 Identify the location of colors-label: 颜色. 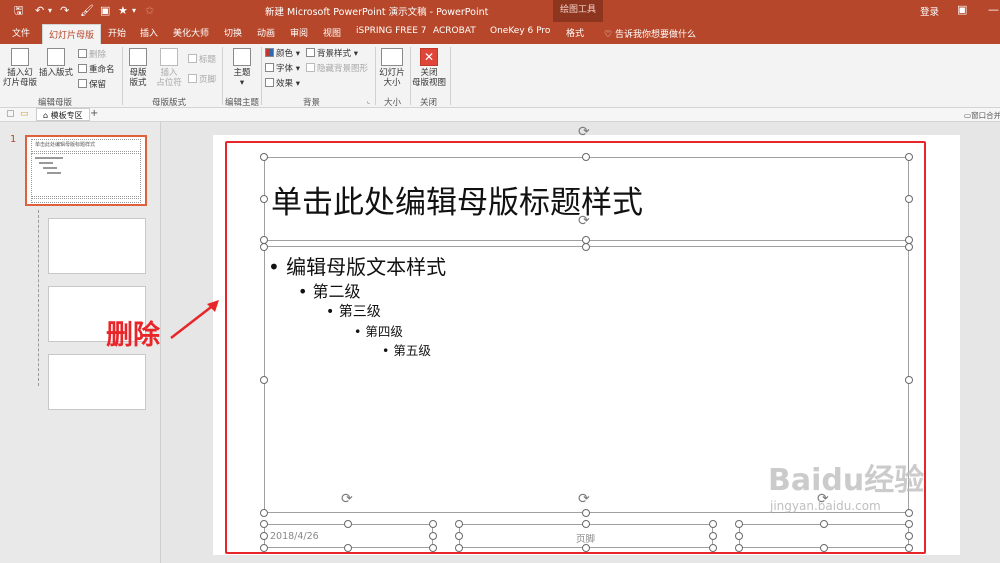
(285, 54).